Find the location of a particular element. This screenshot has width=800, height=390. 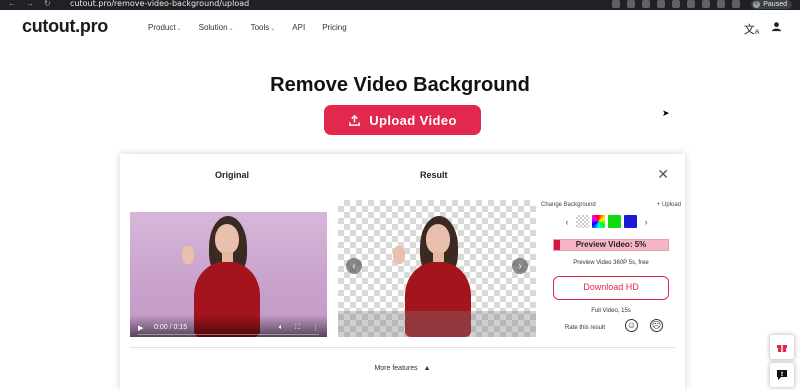

smile-icon: ☺ is located at coordinates (631, 325).